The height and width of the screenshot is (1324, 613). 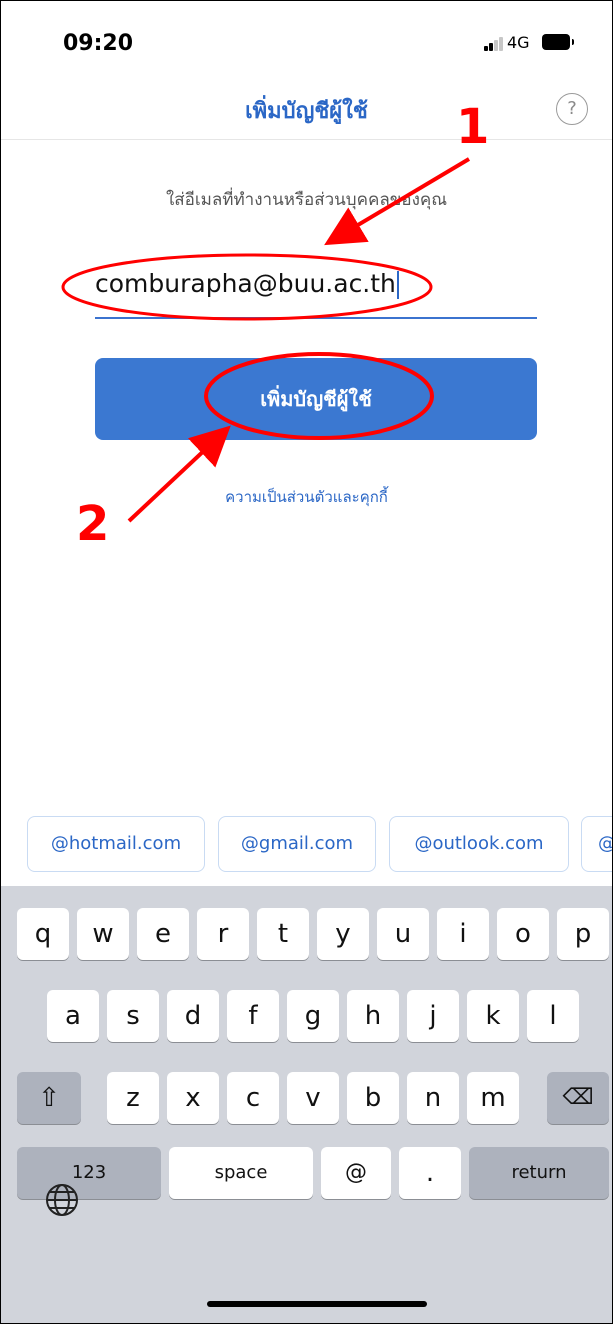 What do you see at coordinates (397, 201) in the screenshot?
I see `arrow-step1` at bounding box center [397, 201].